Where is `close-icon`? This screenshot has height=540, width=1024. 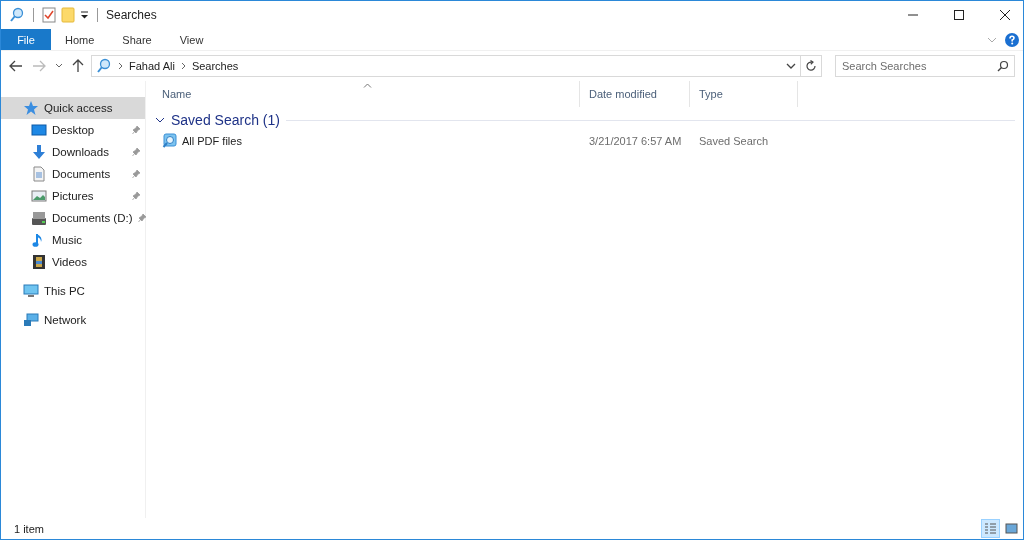 close-icon is located at coordinates (1005, 15).